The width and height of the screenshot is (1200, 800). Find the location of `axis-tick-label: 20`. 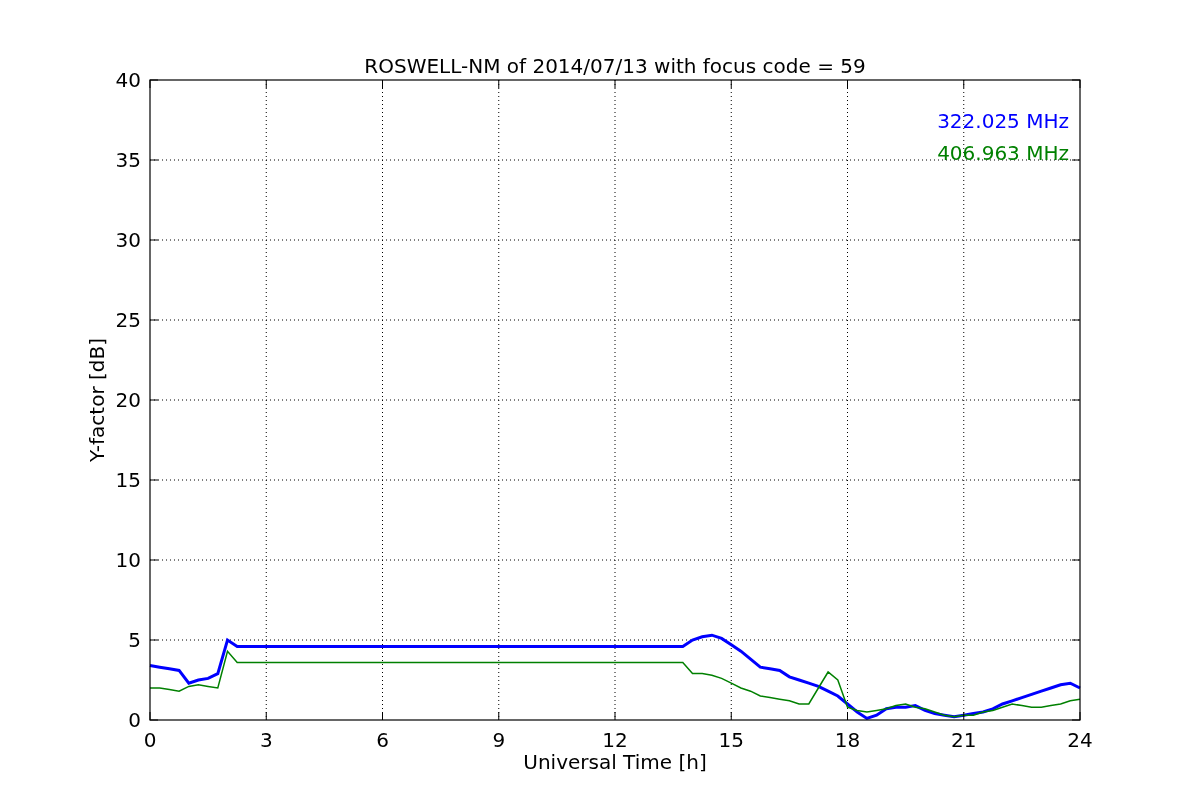

axis-tick-label: 20 is located at coordinates (128, 400).